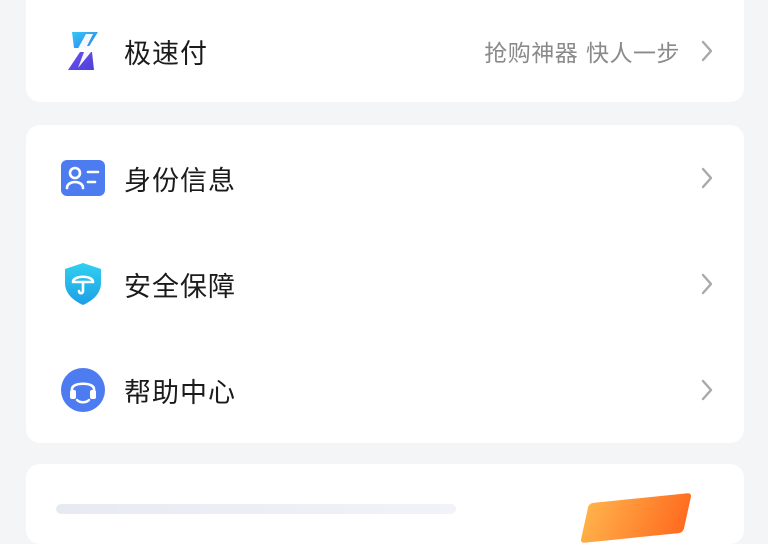 The image size is (768, 544). I want to click on banner-graphic, so click(636, 518).